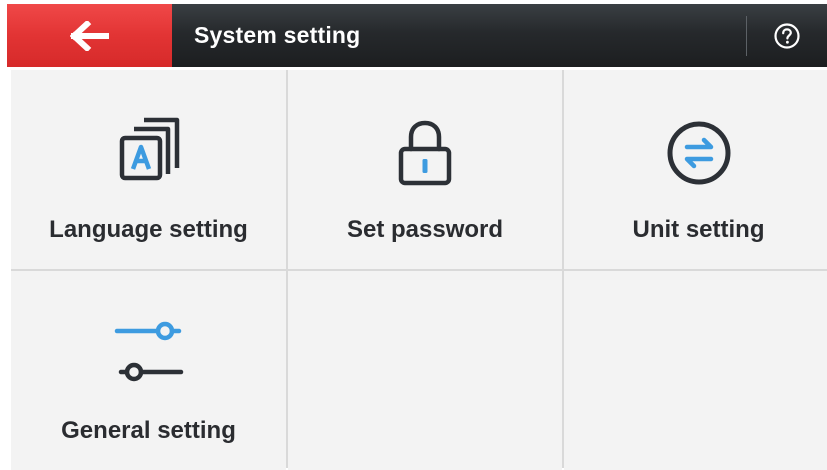 This screenshot has height=470, width=827. I want to click on arrow-left-icon, so click(89, 35).